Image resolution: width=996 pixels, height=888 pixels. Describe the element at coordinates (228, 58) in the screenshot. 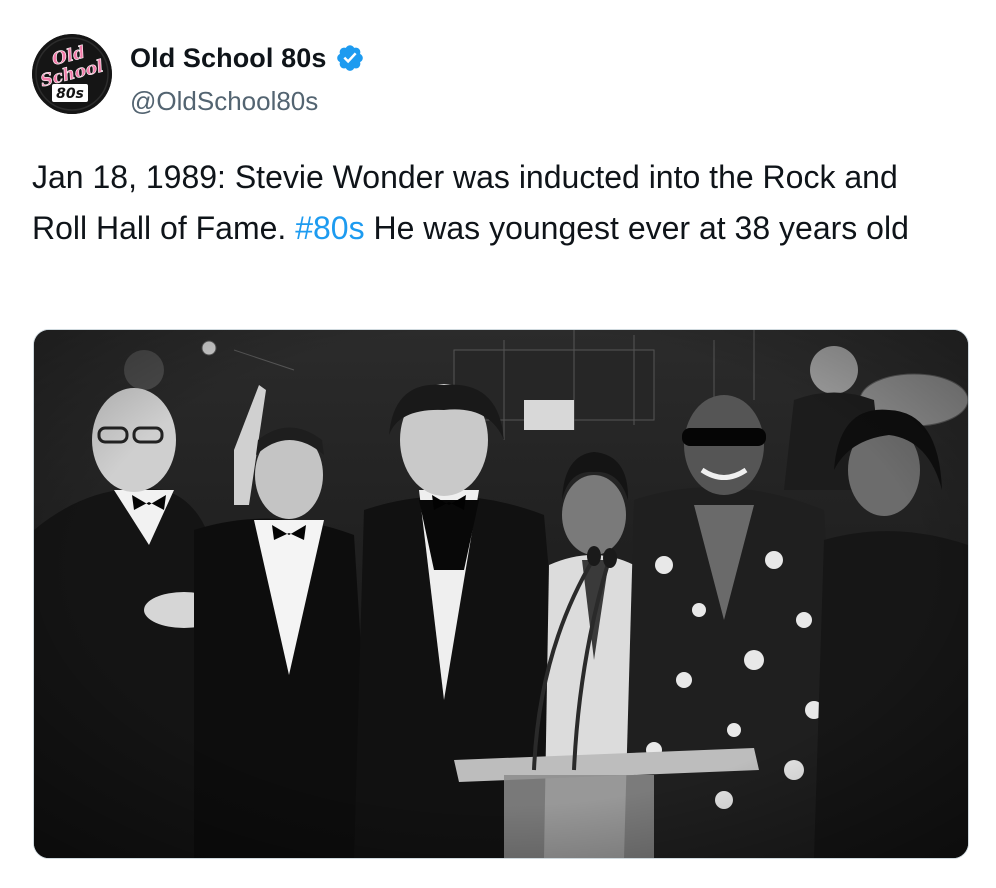

I see `author-display-name: Old School 80s` at that location.